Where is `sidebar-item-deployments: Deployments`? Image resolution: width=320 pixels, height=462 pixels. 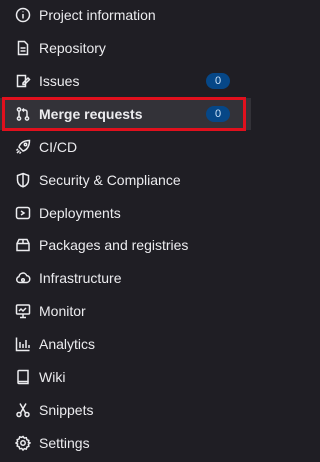
sidebar-item-deployments: Deployments is located at coordinates (125, 213).